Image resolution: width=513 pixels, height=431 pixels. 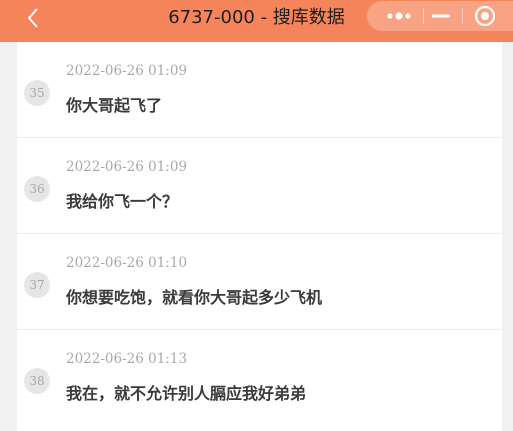 I want to click on more-dots-icon, so click(x=399, y=16).